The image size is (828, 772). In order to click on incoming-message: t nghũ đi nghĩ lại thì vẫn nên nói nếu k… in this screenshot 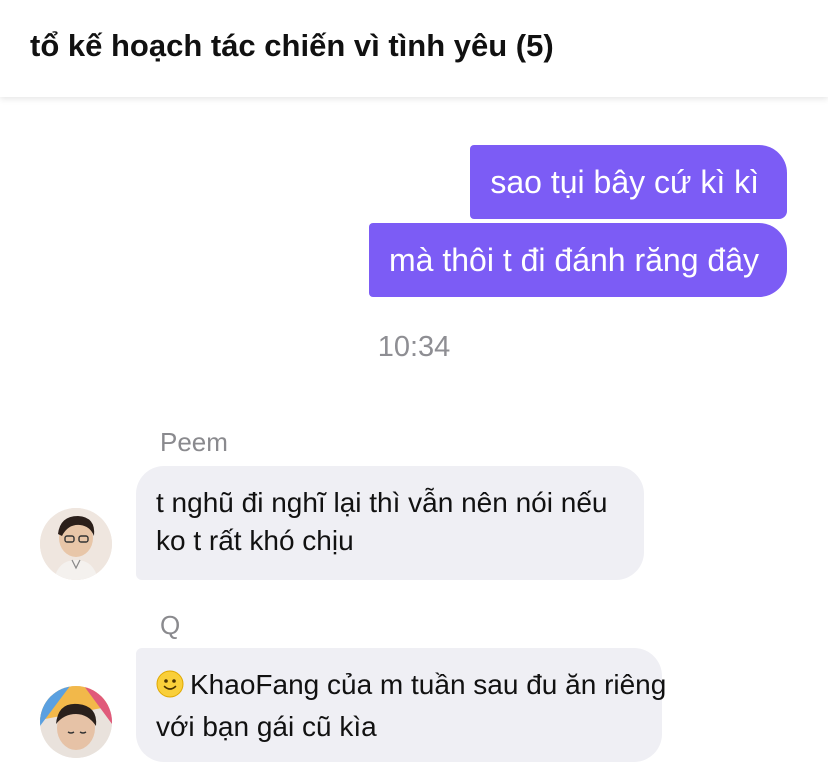, I will do `click(390, 523)`.